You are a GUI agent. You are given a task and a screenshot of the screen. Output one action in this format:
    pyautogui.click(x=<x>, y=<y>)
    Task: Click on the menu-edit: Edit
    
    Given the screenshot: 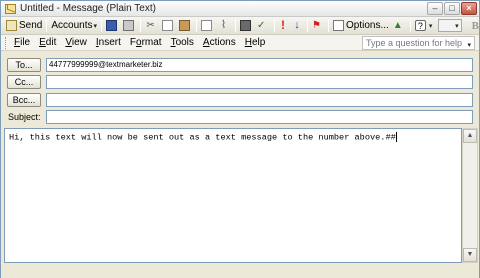 What is the action you would take?
    pyautogui.click(x=47, y=42)
    